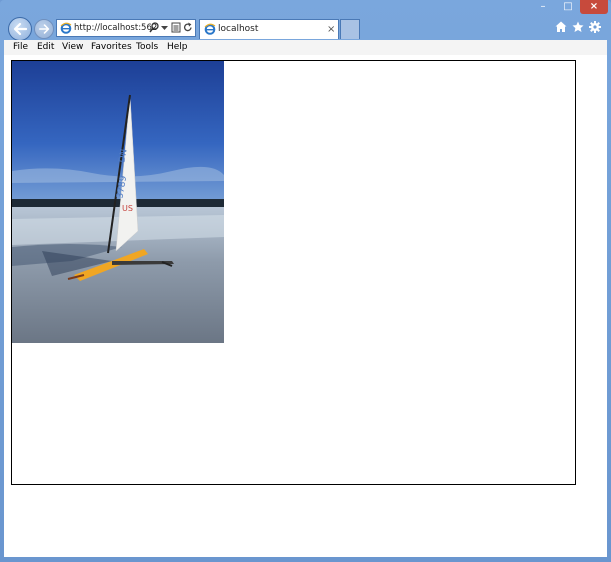  What do you see at coordinates (127, 208) in the screenshot?
I see `svg-text: US` at bounding box center [127, 208].